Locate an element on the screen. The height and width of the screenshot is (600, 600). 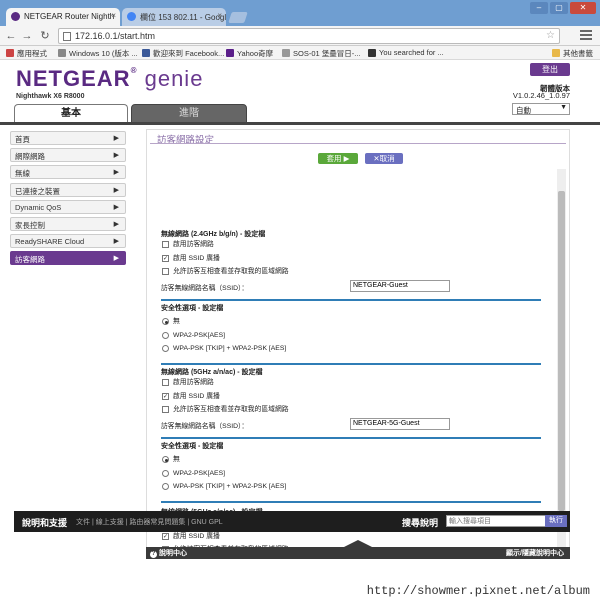
tab-netgear: NETGEAR Router Nighth × is located at coordinates (63, 17).